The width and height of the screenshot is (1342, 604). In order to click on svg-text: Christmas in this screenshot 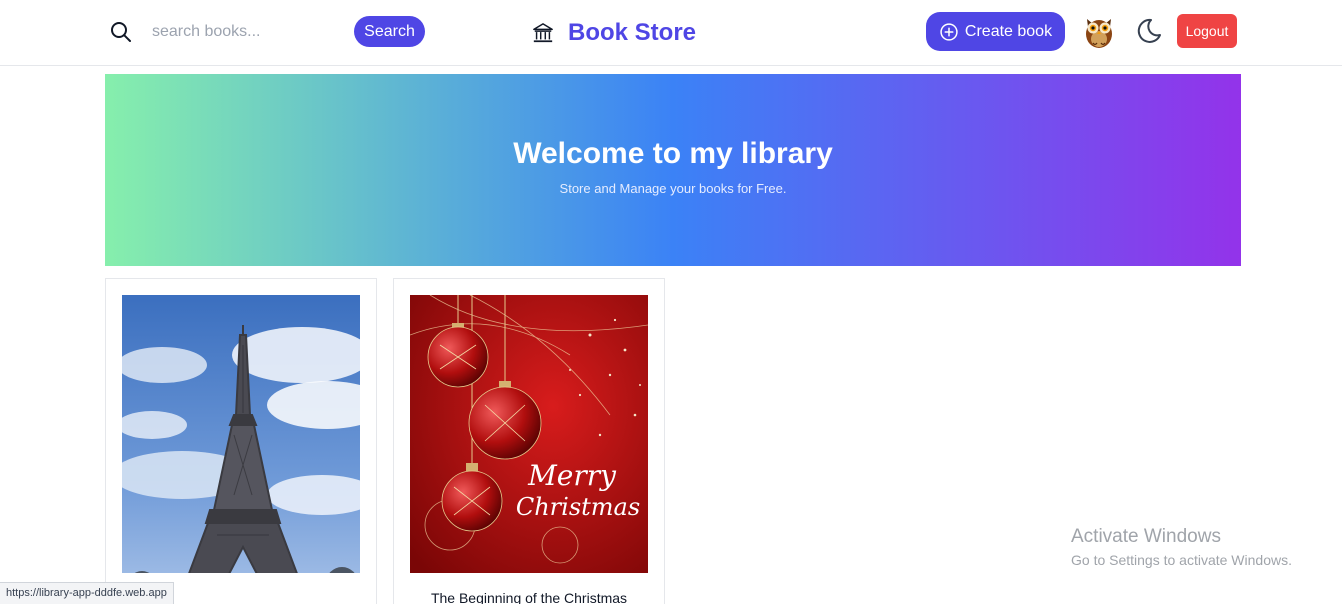, I will do `click(578, 507)`.